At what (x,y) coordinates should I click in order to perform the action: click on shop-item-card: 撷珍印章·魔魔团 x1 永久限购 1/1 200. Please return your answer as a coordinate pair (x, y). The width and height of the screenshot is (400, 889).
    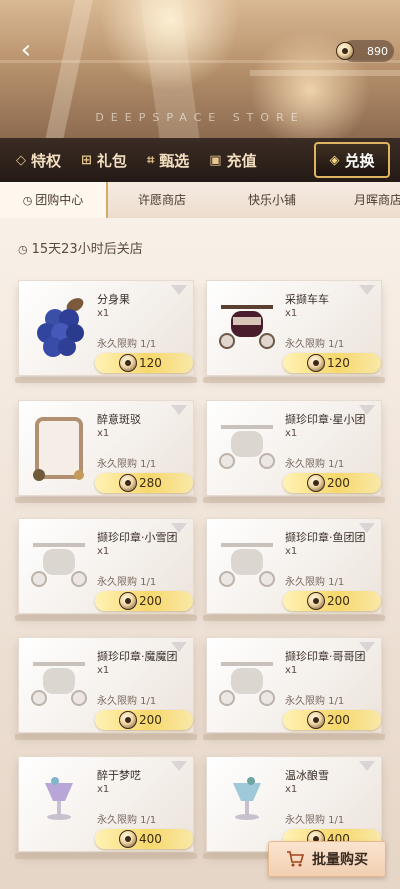
    Looking at the image, I should click on (106, 688).